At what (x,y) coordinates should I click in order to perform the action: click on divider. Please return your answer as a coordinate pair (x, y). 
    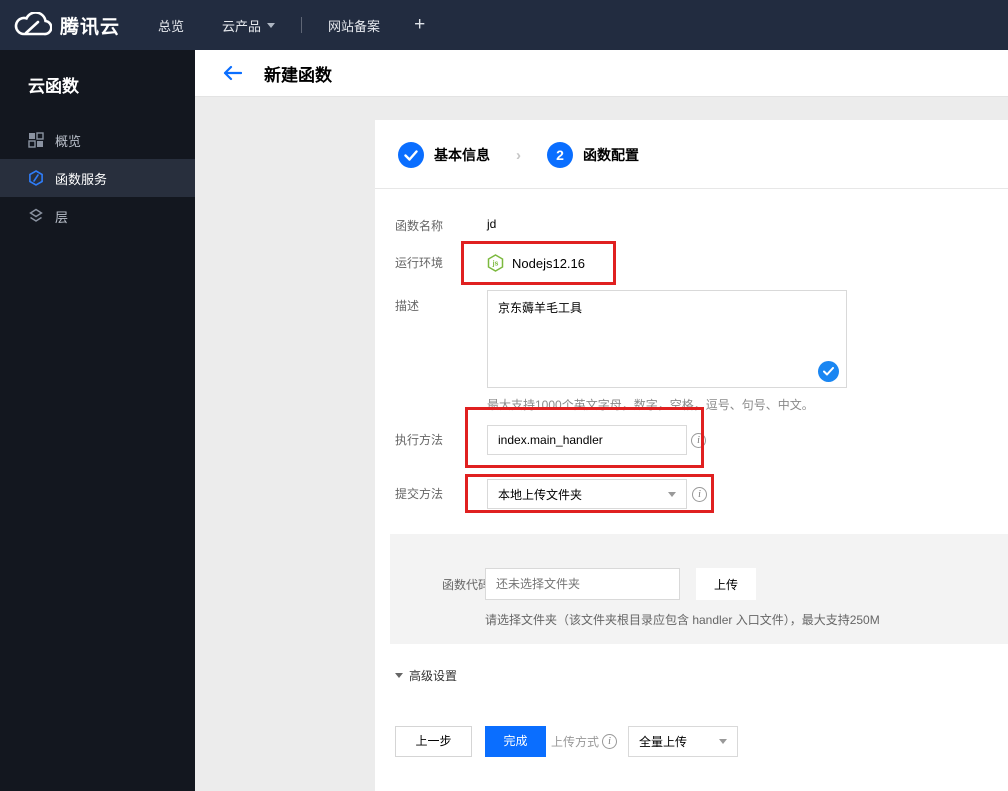
    Looking at the image, I should click on (691, 188).